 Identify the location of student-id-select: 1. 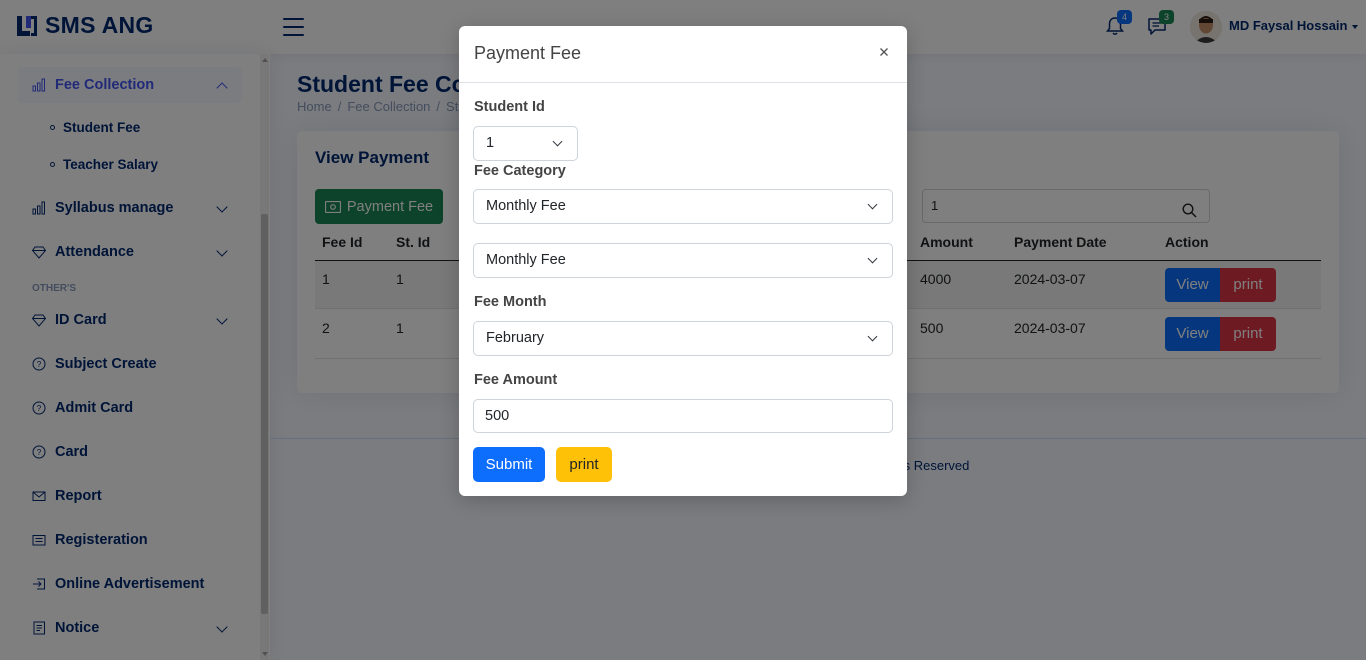
(525, 143).